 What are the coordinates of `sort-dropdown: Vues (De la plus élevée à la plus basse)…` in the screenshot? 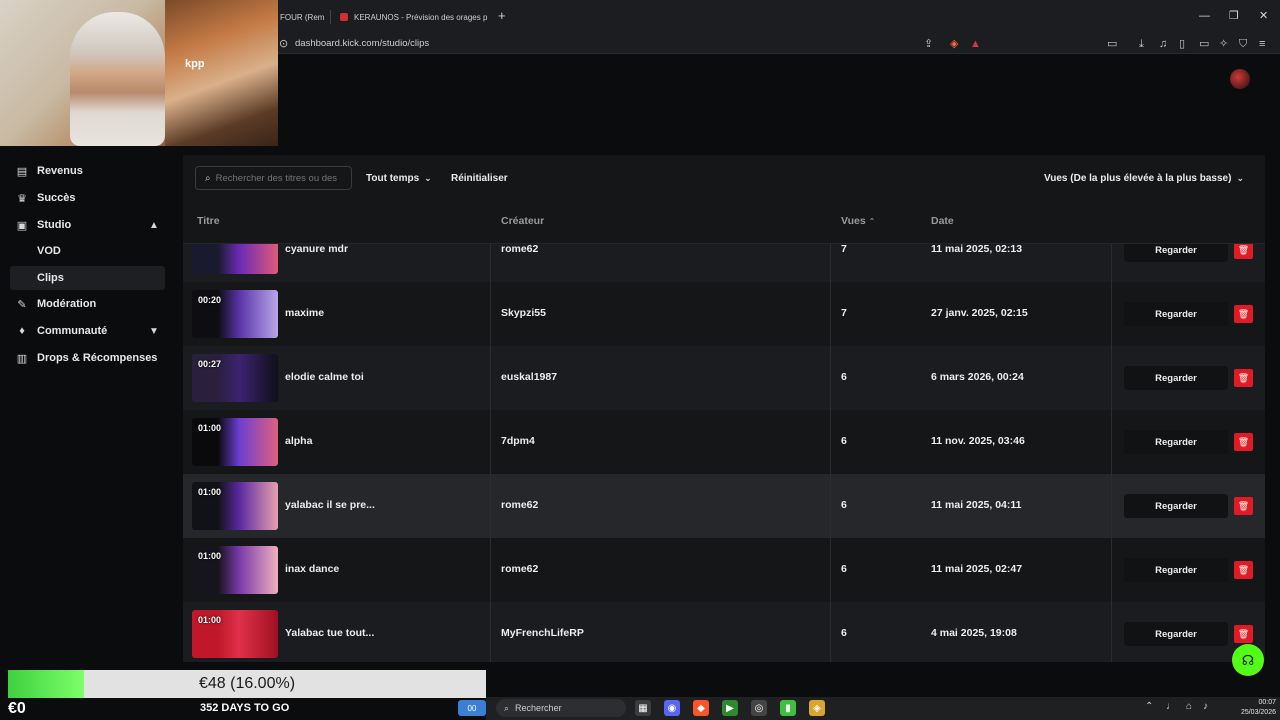 It's located at (1144, 178).